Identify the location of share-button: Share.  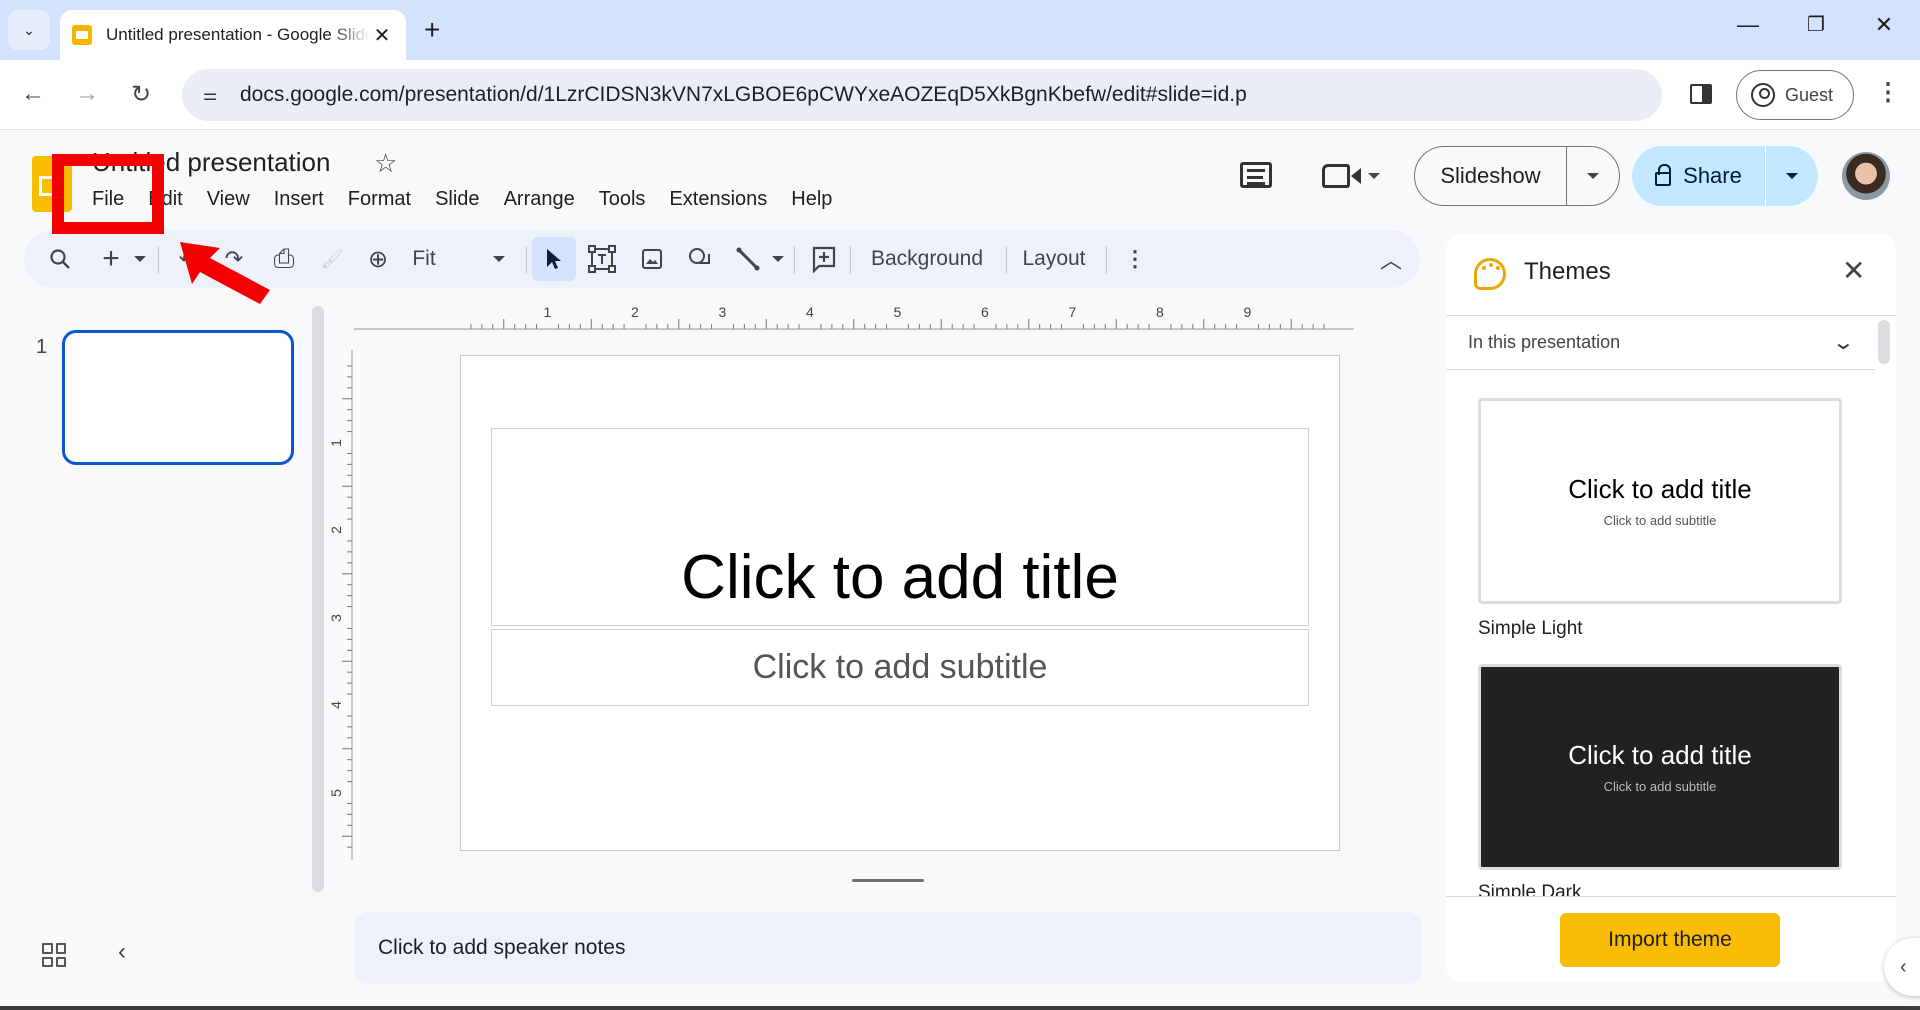
(1699, 176).